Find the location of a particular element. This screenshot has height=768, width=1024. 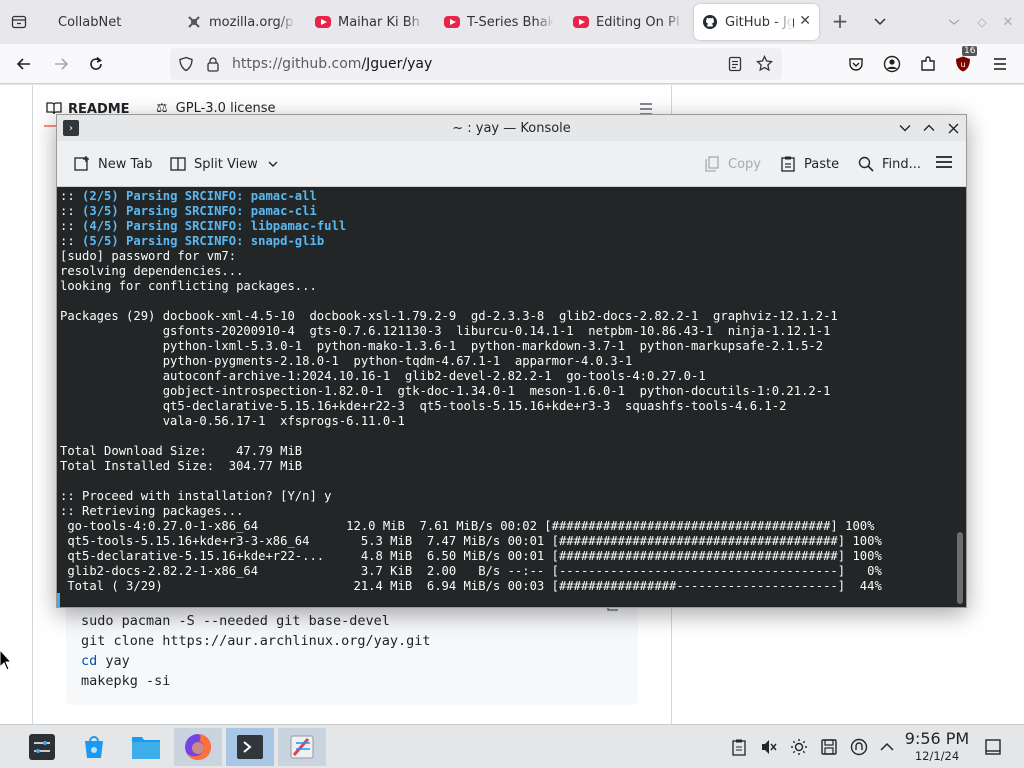

tab-mozilla: mozilla.org/p is located at coordinates (241, 22).